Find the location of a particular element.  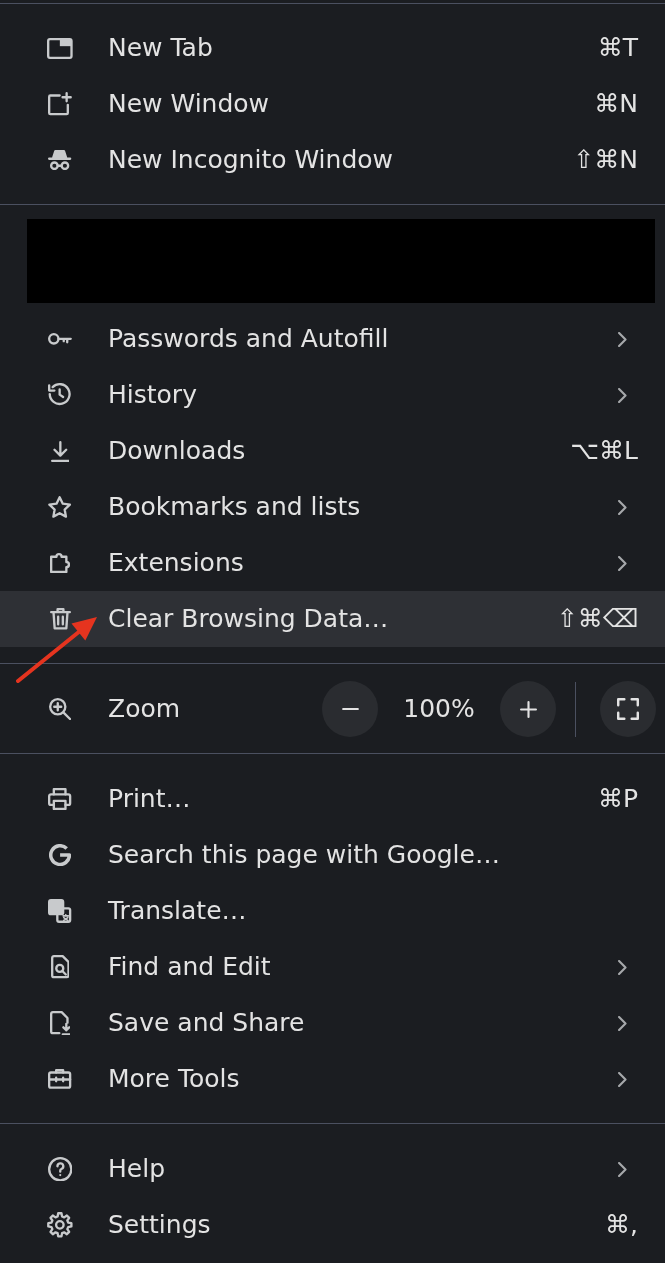

document-download-icon is located at coordinates (60, 1023).